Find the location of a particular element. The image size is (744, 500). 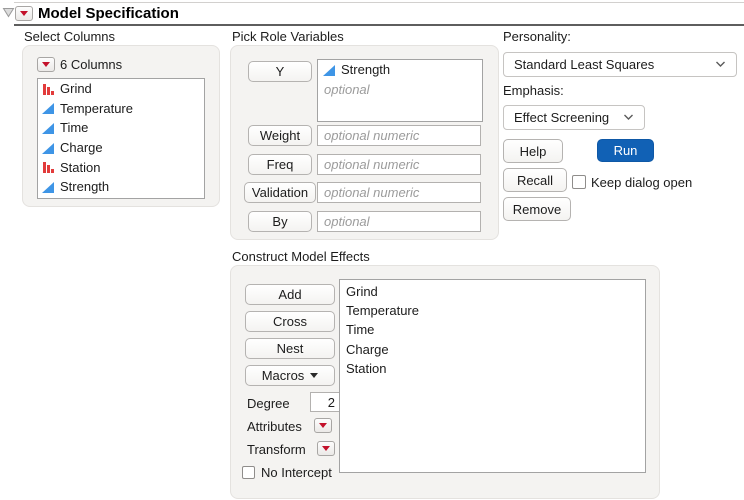

select-columns-label: Select Columns is located at coordinates (70, 36).